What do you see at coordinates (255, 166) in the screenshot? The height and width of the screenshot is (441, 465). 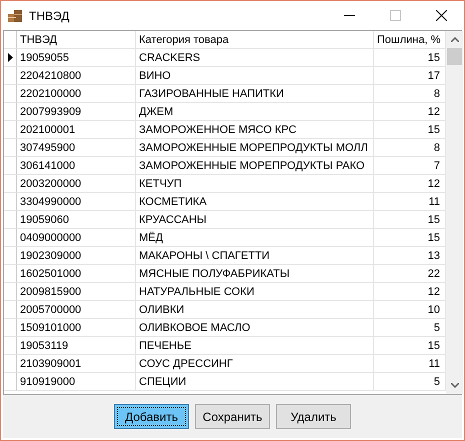 I see `table-cell: ЗАМОРОЖЕННЫЕ МОРЕПРОДУКТЫ РАКО` at bounding box center [255, 166].